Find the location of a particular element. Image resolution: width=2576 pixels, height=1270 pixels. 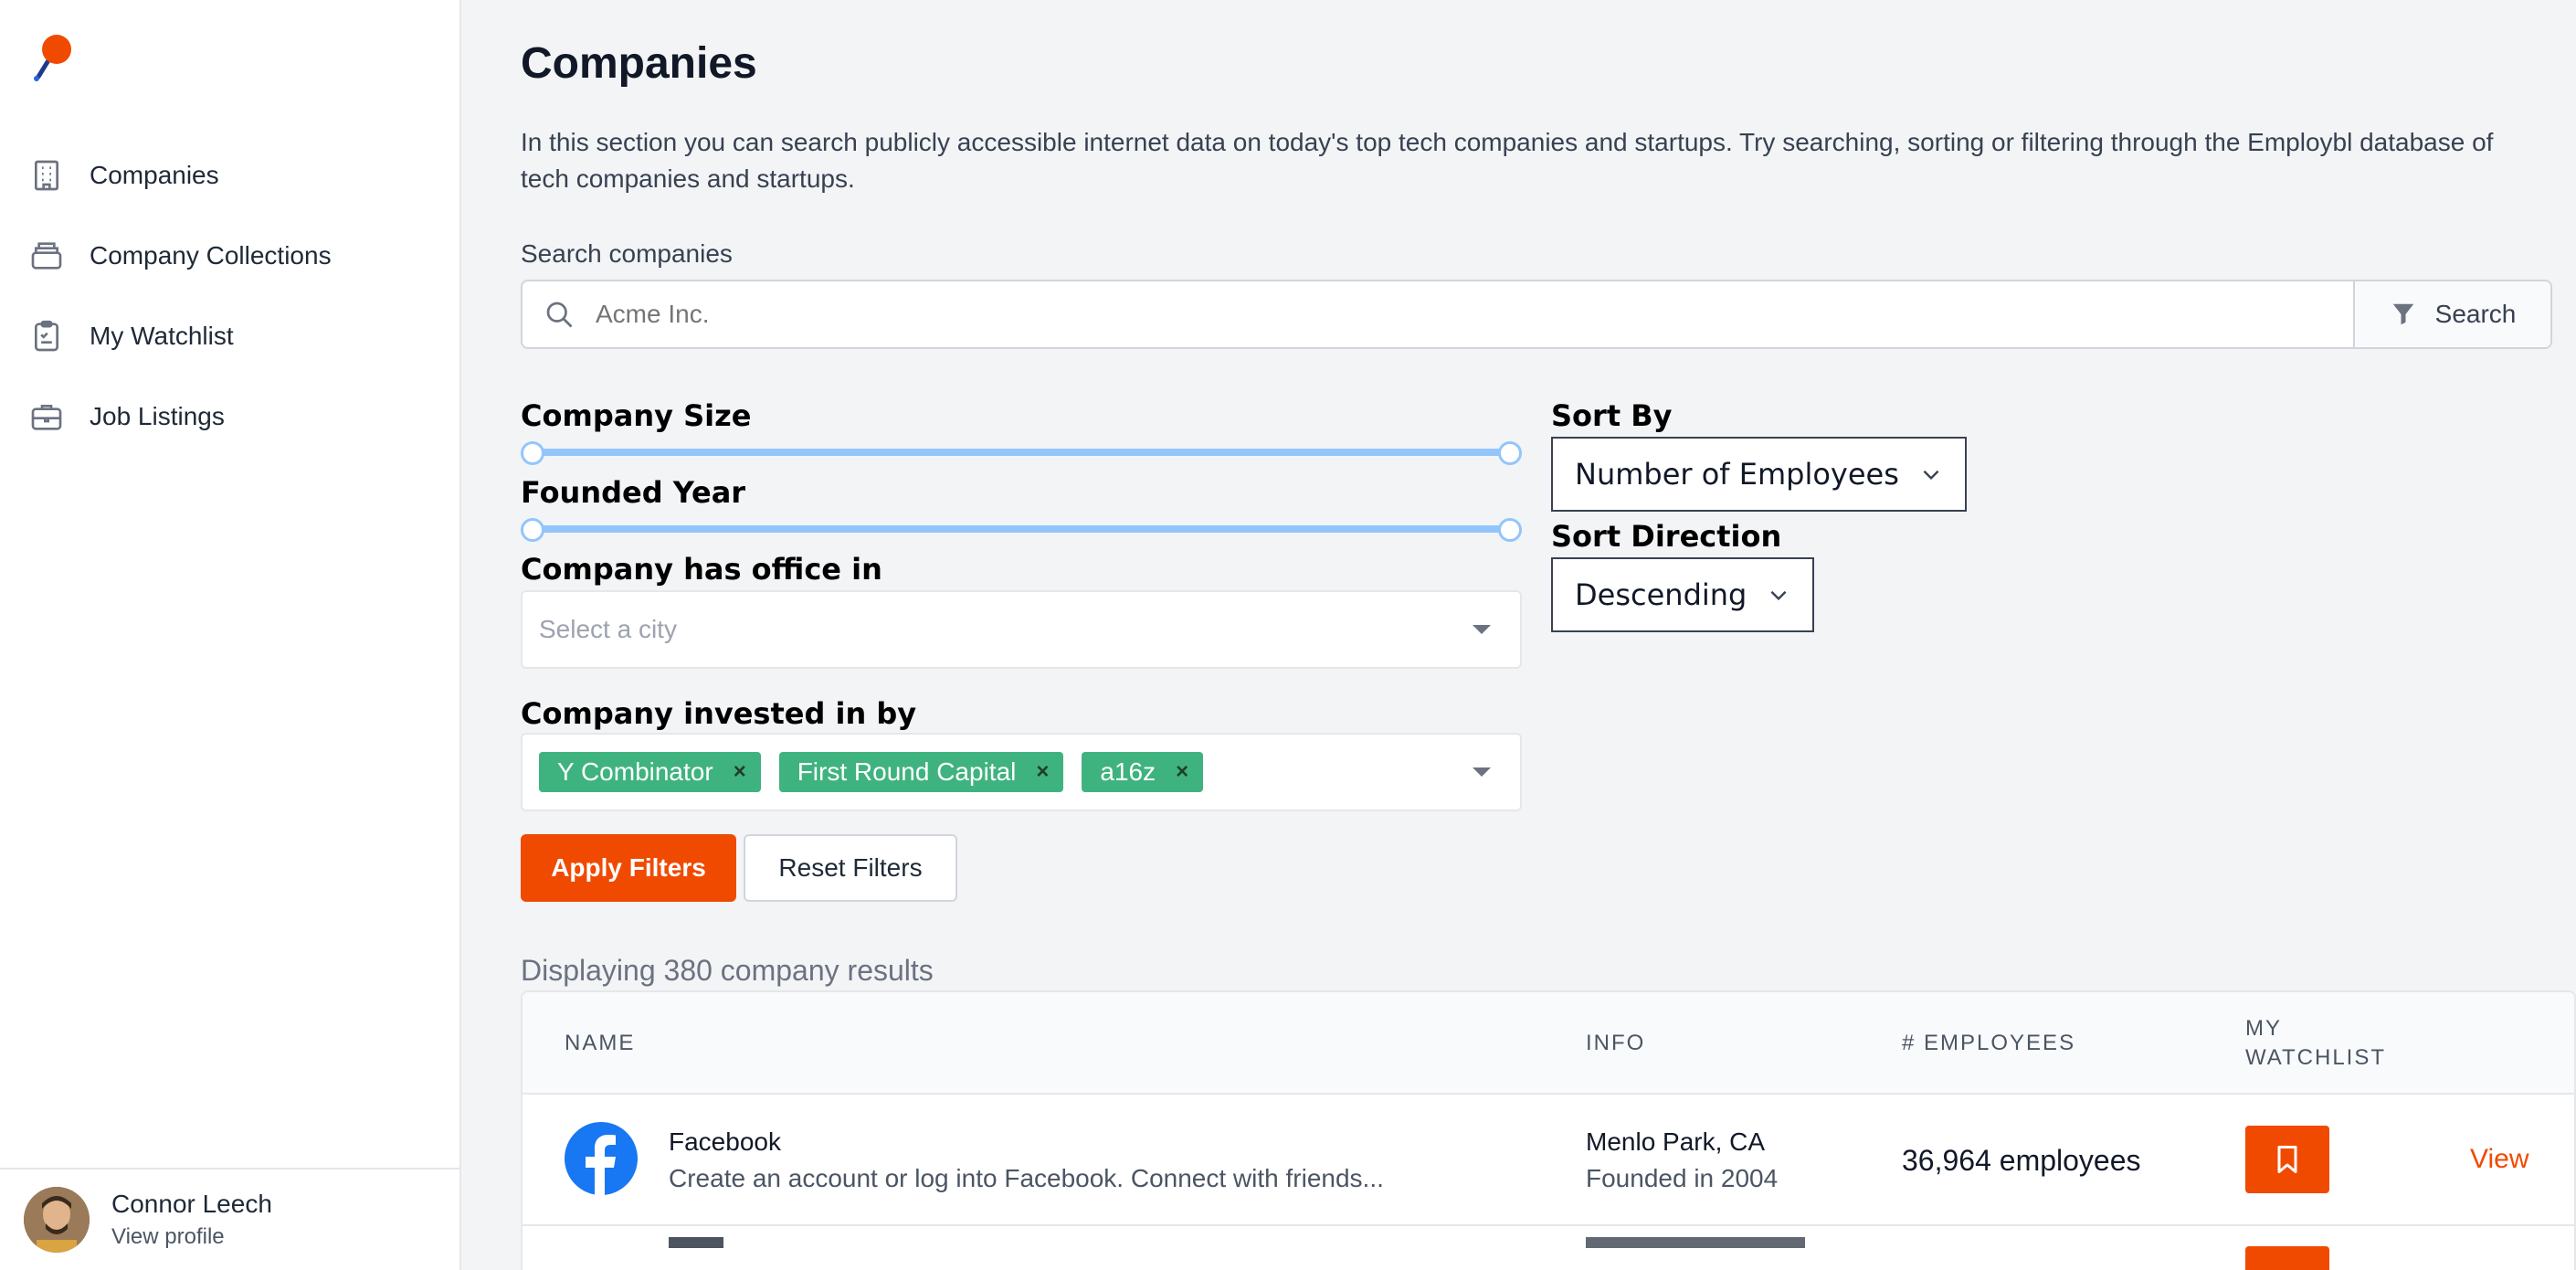

founded-year-slider is located at coordinates (1022, 530).